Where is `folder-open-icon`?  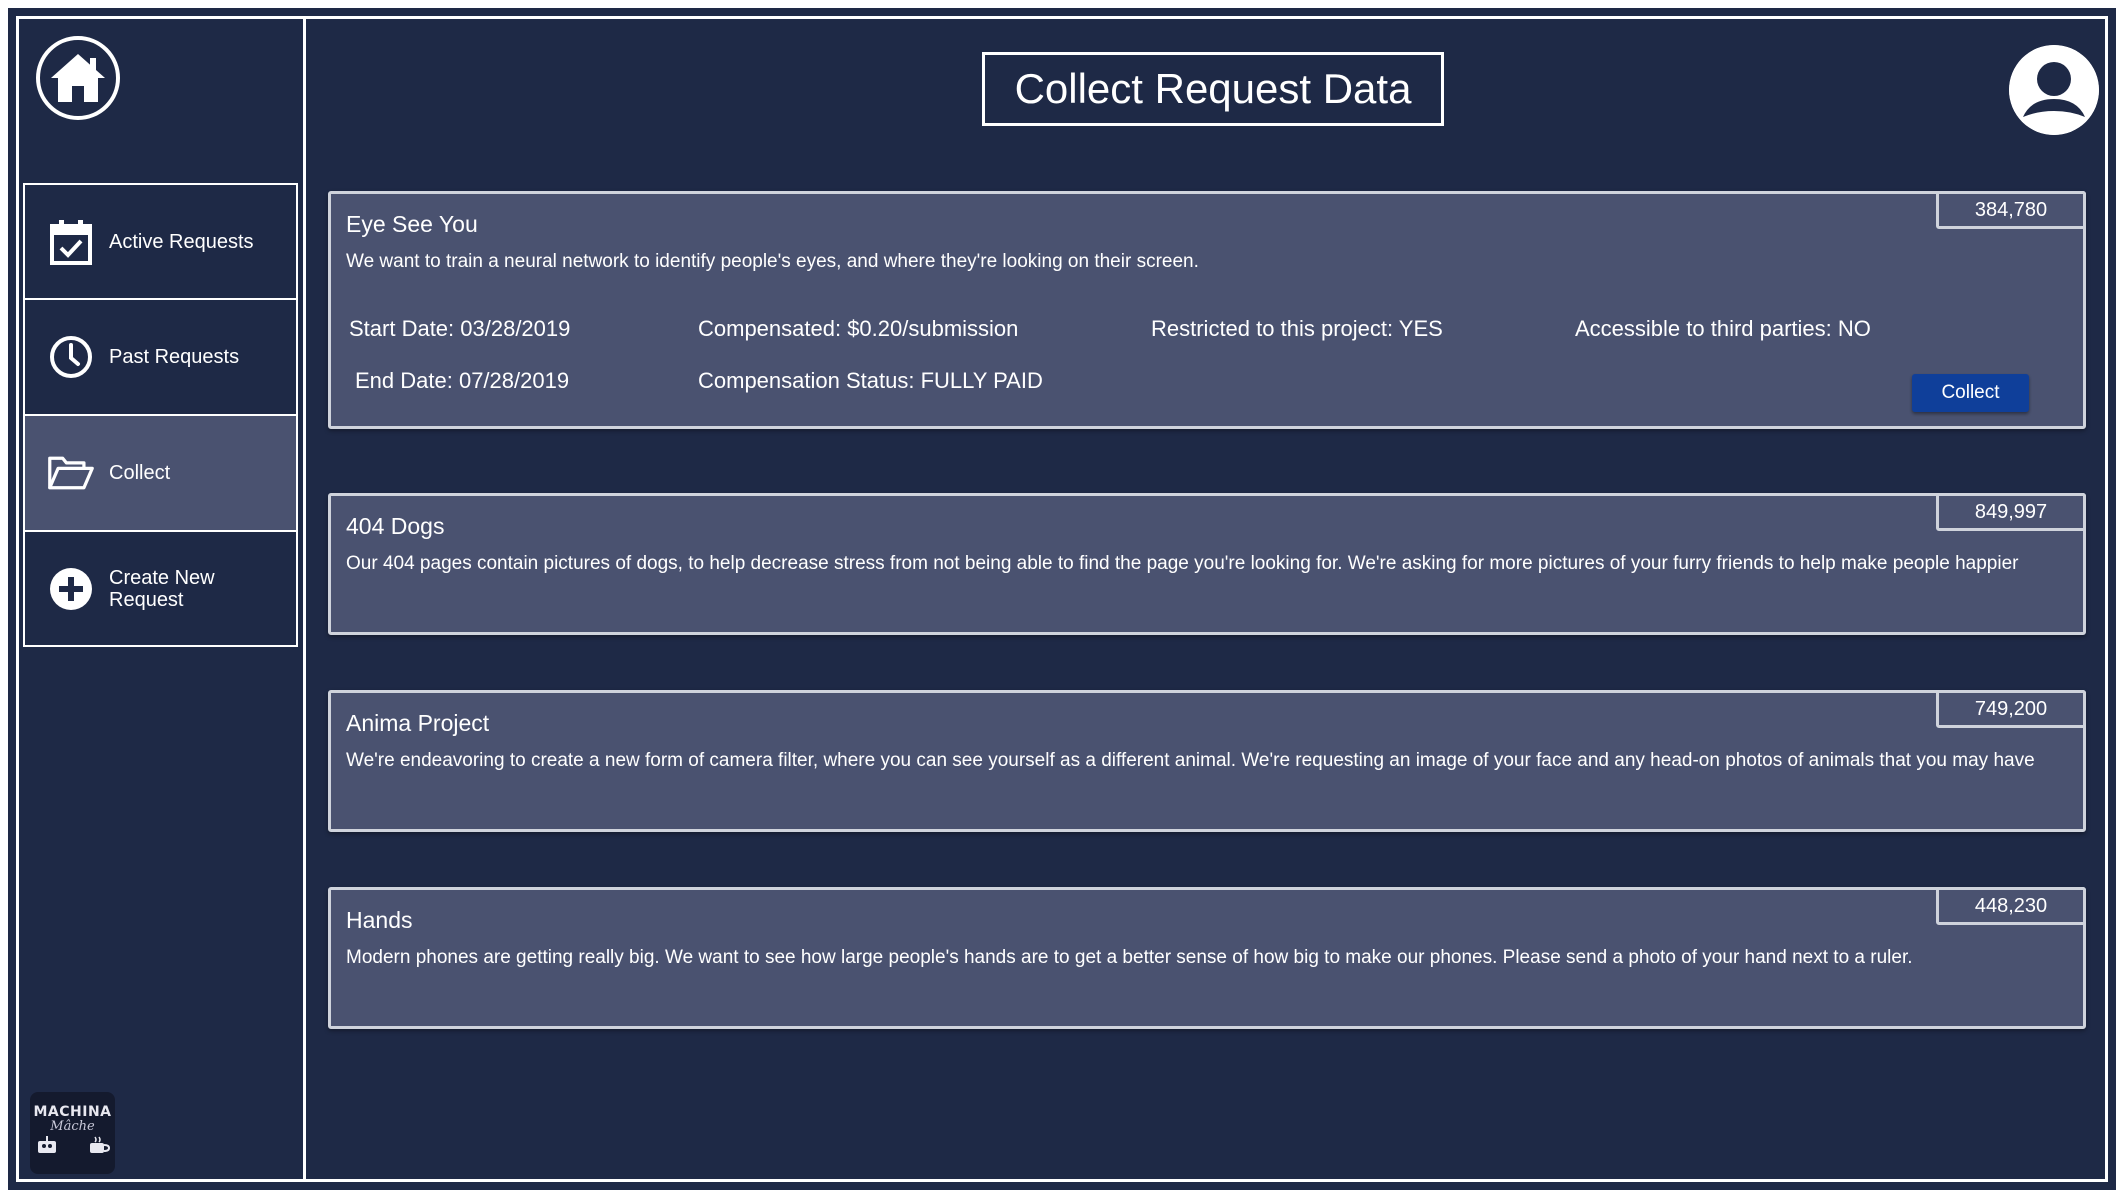
folder-open-icon is located at coordinates (71, 473).